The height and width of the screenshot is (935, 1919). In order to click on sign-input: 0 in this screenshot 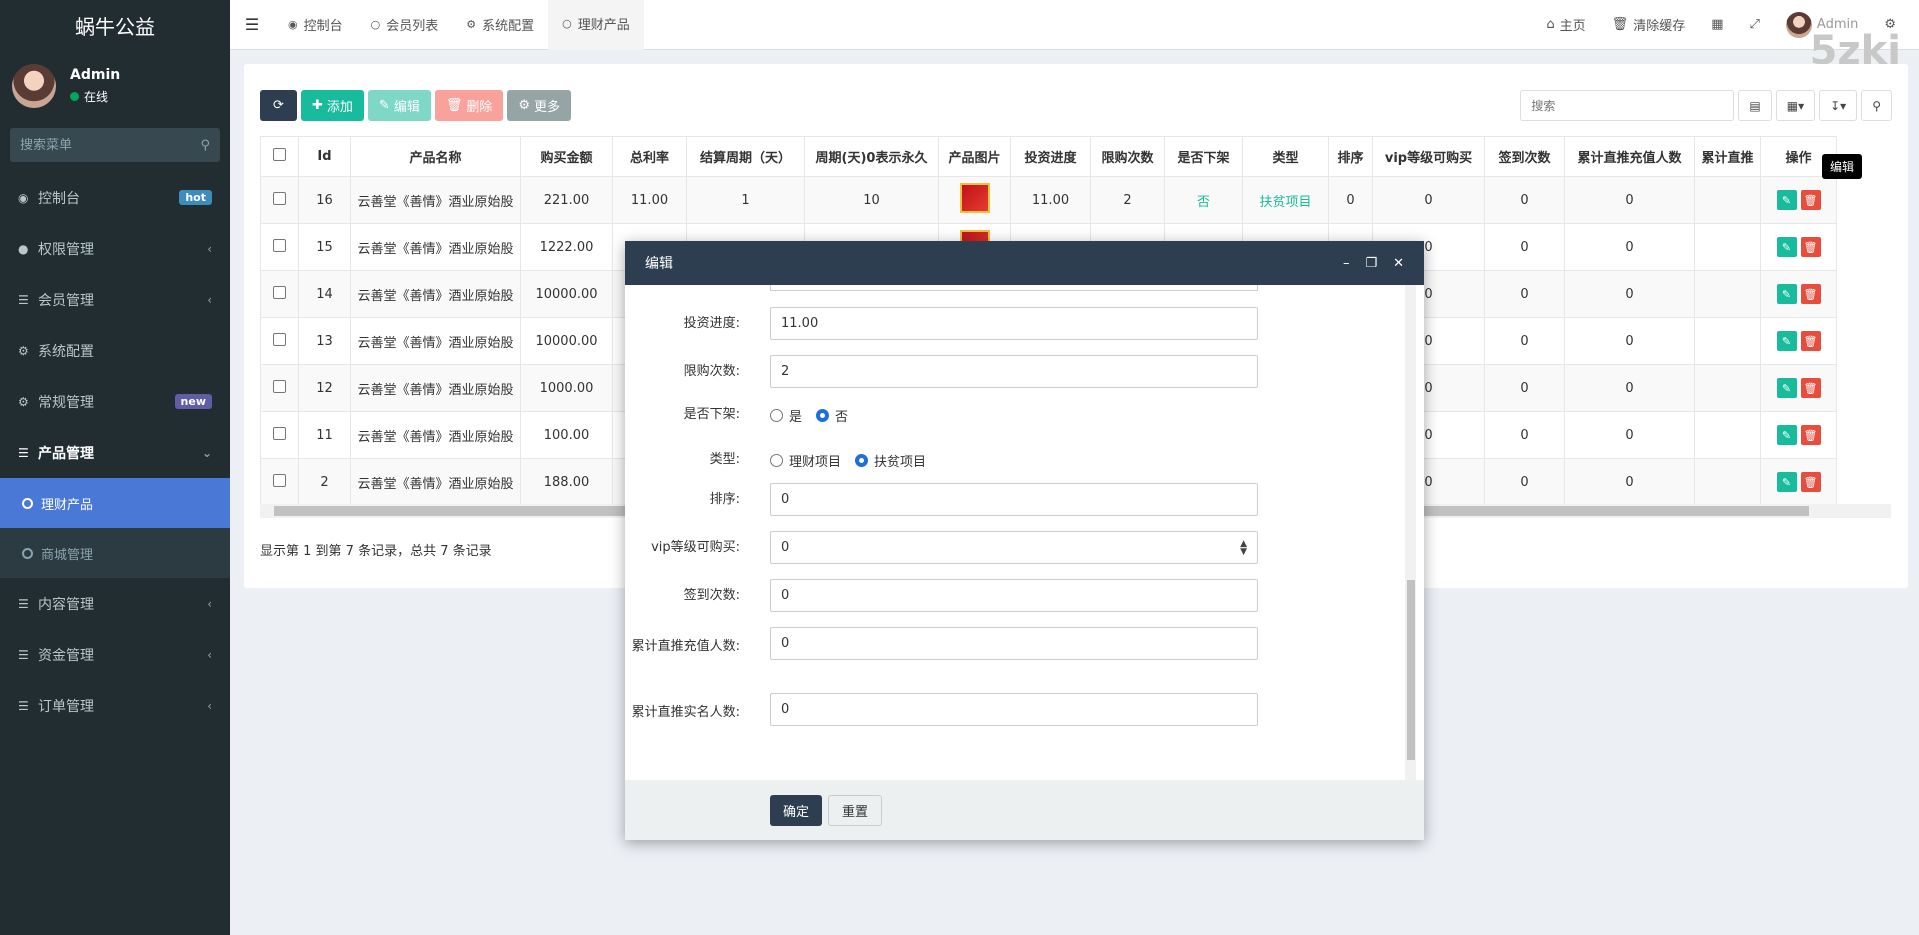, I will do `click(1014, 595)`.